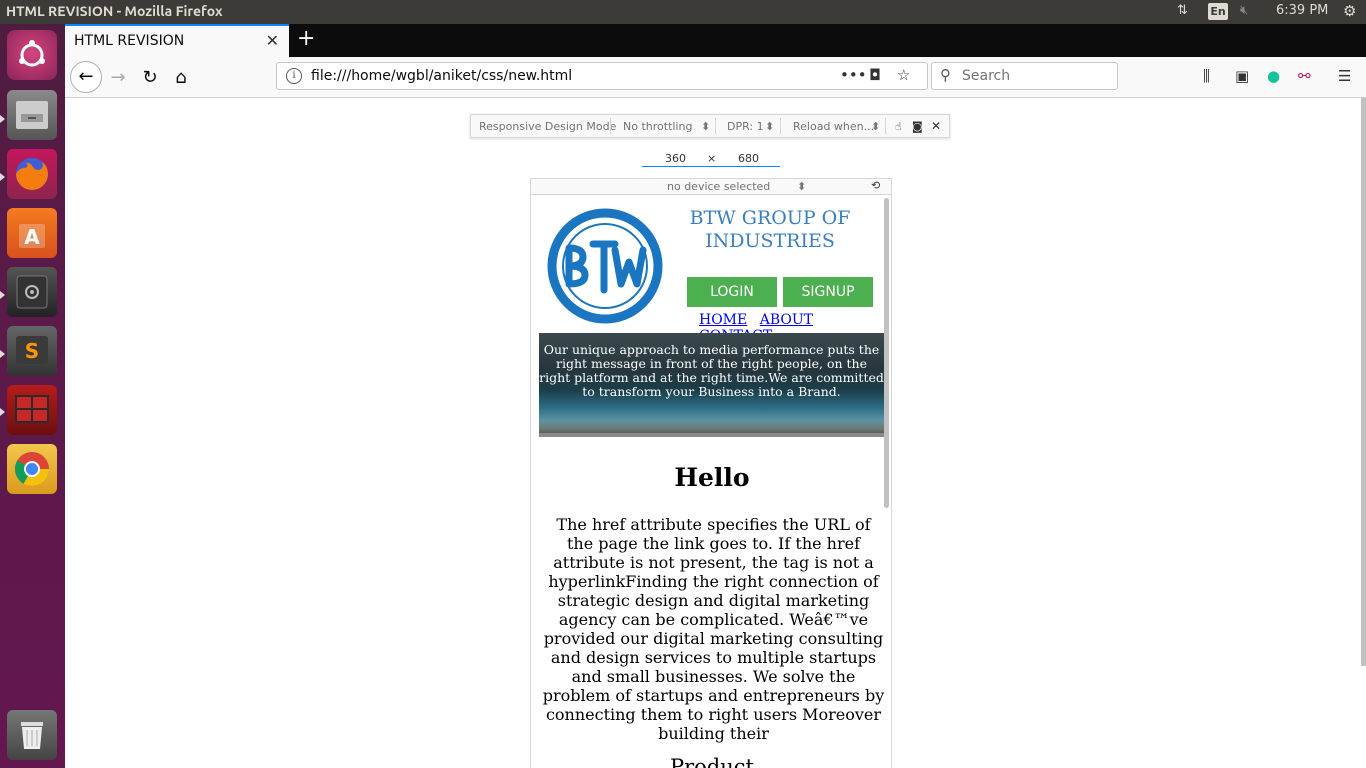 The image size is (1366, 768). What do you see at coordinates (732, 292) in the screenshot?
I see `login-button: LOGIN` at bounding box center [732, 292].